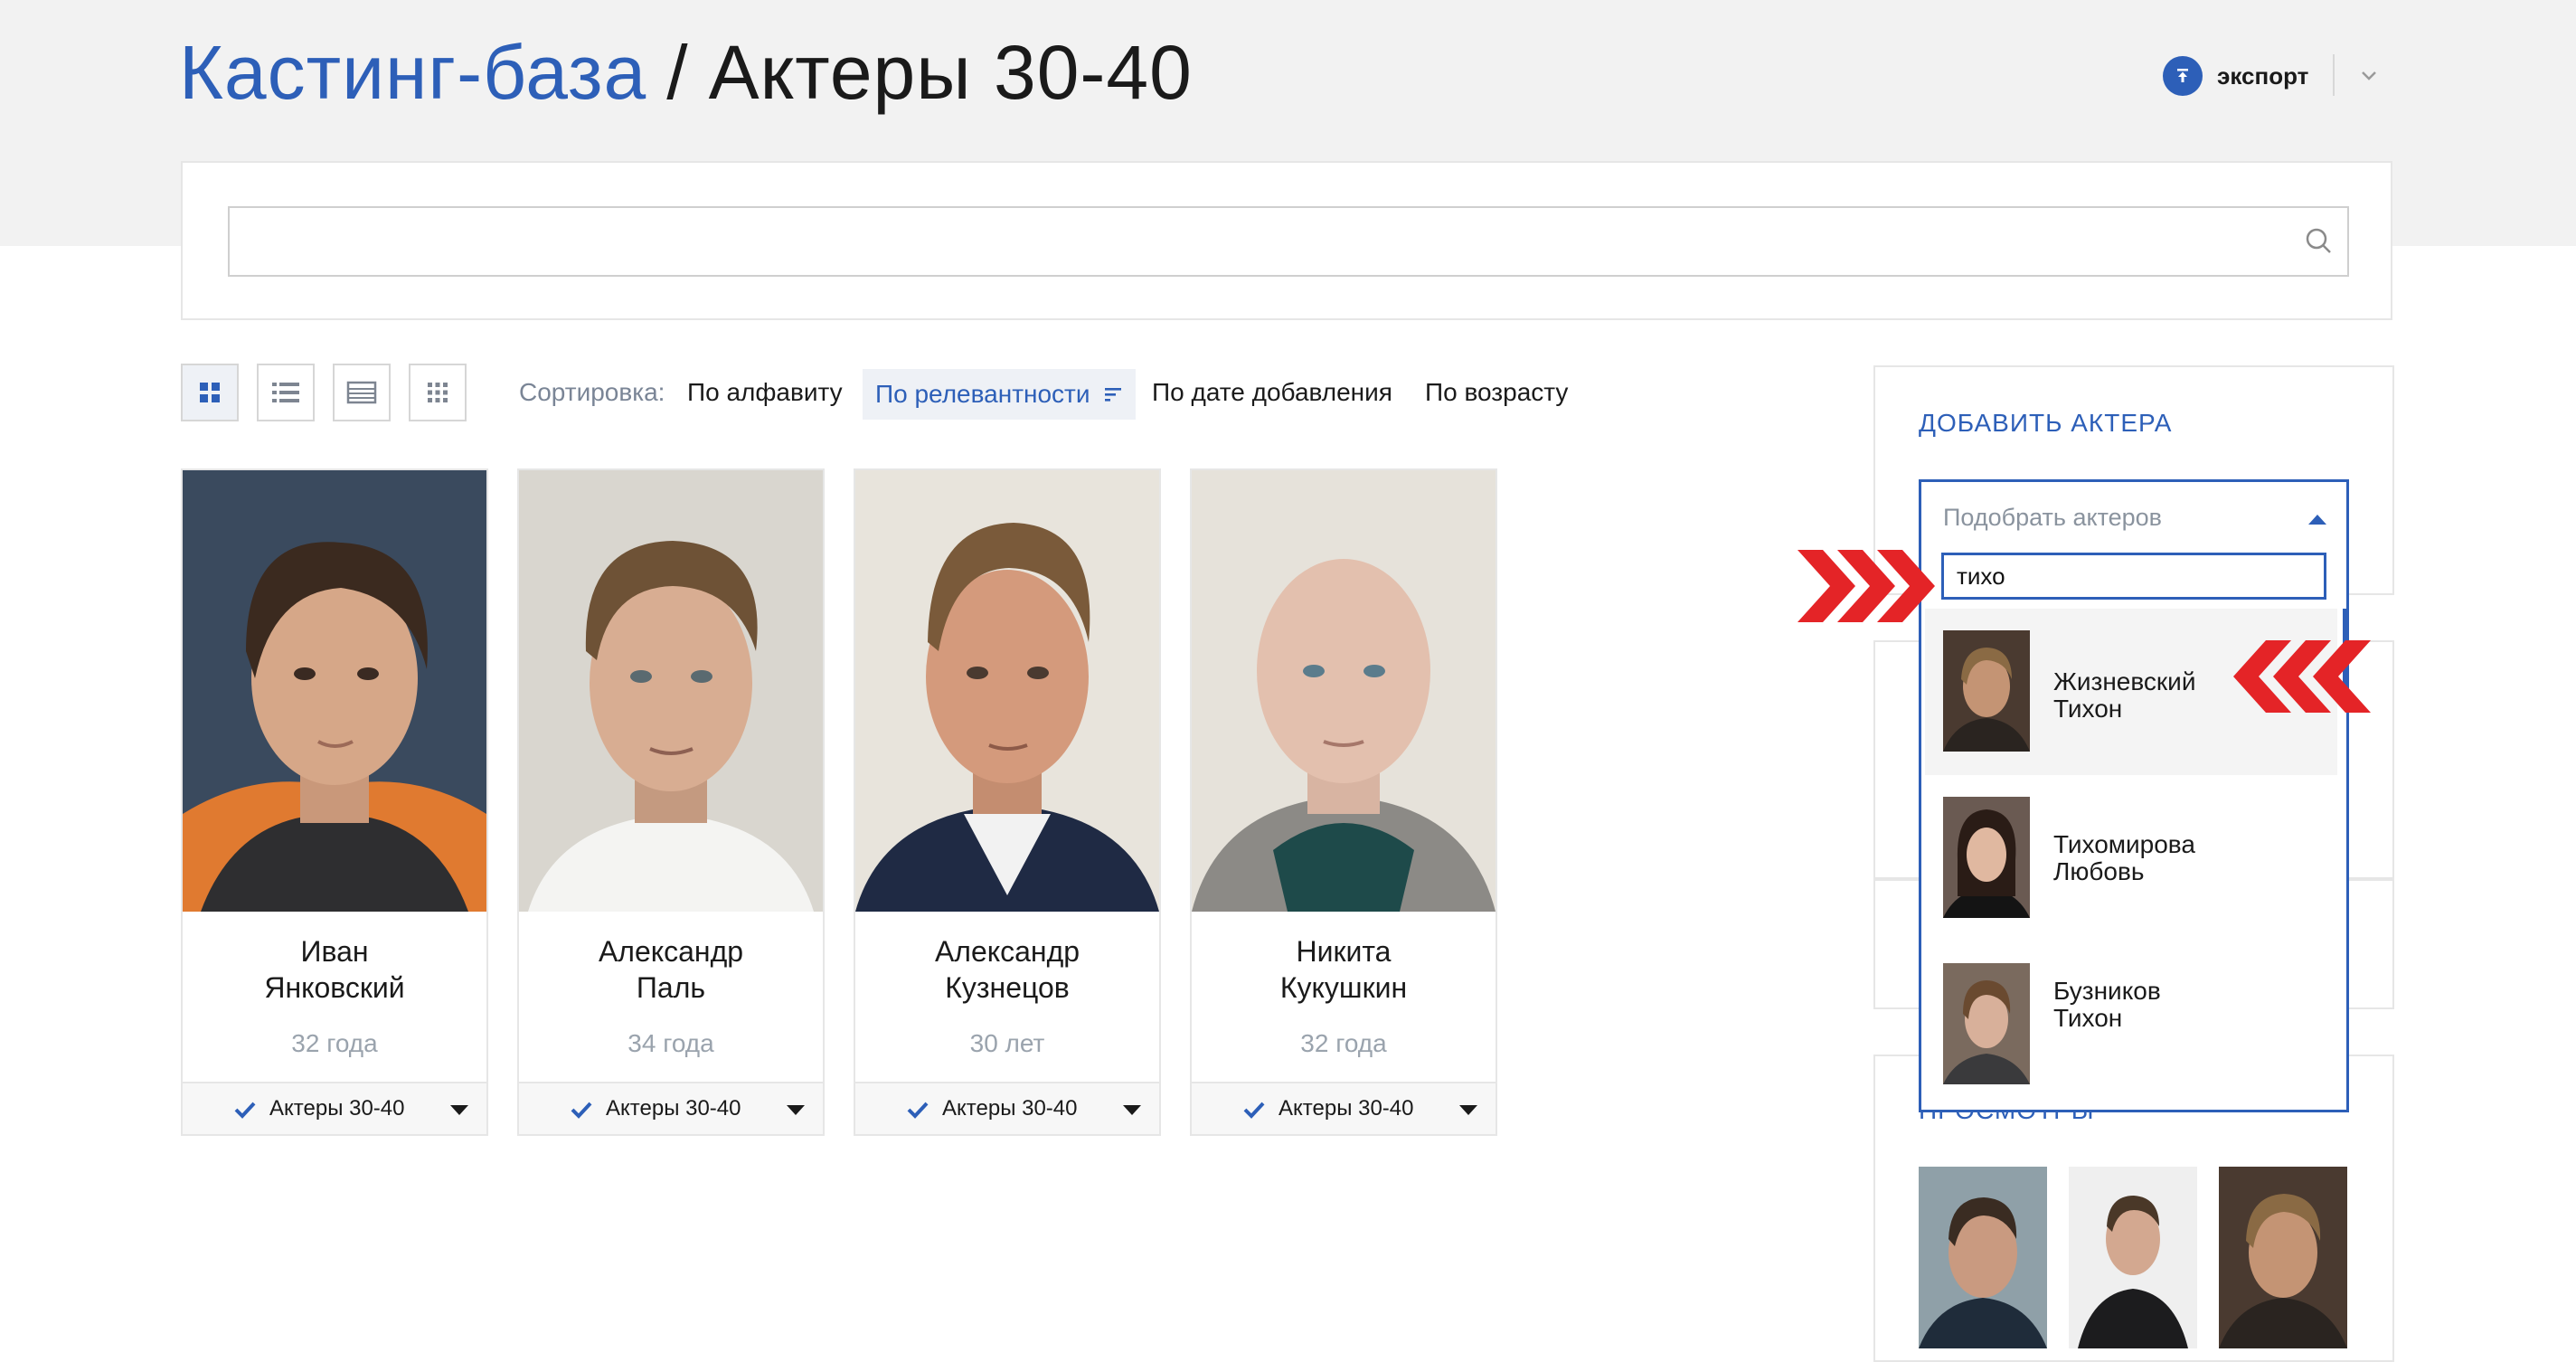 The image size is (2576, 1362). Describe the element at coordinates (334, 969) in the screenshot. I see `actor-name: Иван Янковский` at that location.